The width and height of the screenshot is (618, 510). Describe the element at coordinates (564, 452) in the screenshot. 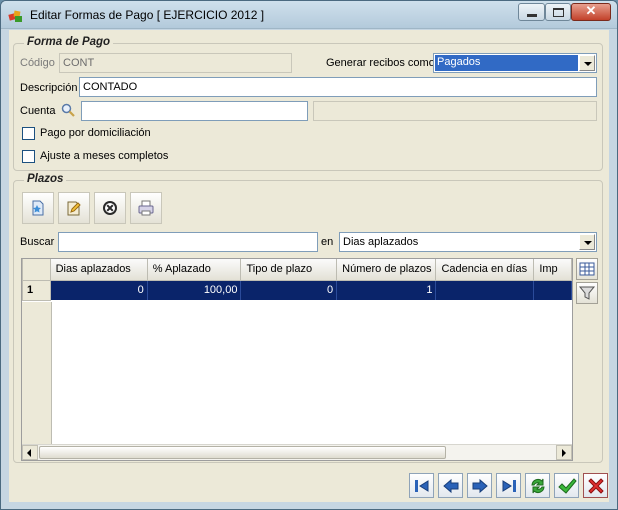

I see `scroll-right-icon` at that location.